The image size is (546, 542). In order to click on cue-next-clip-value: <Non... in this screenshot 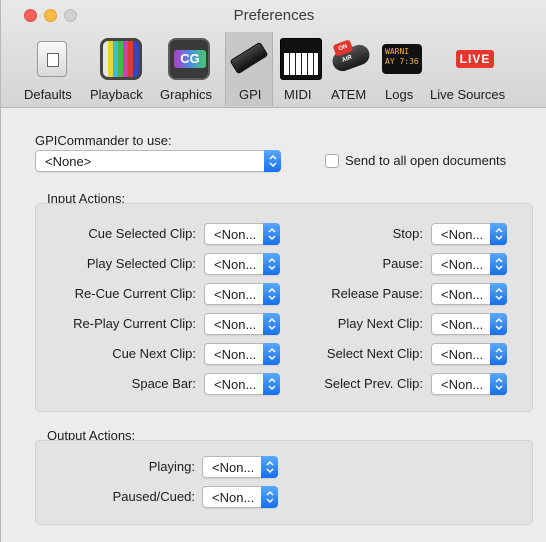, I will do `click(235, 354)`.